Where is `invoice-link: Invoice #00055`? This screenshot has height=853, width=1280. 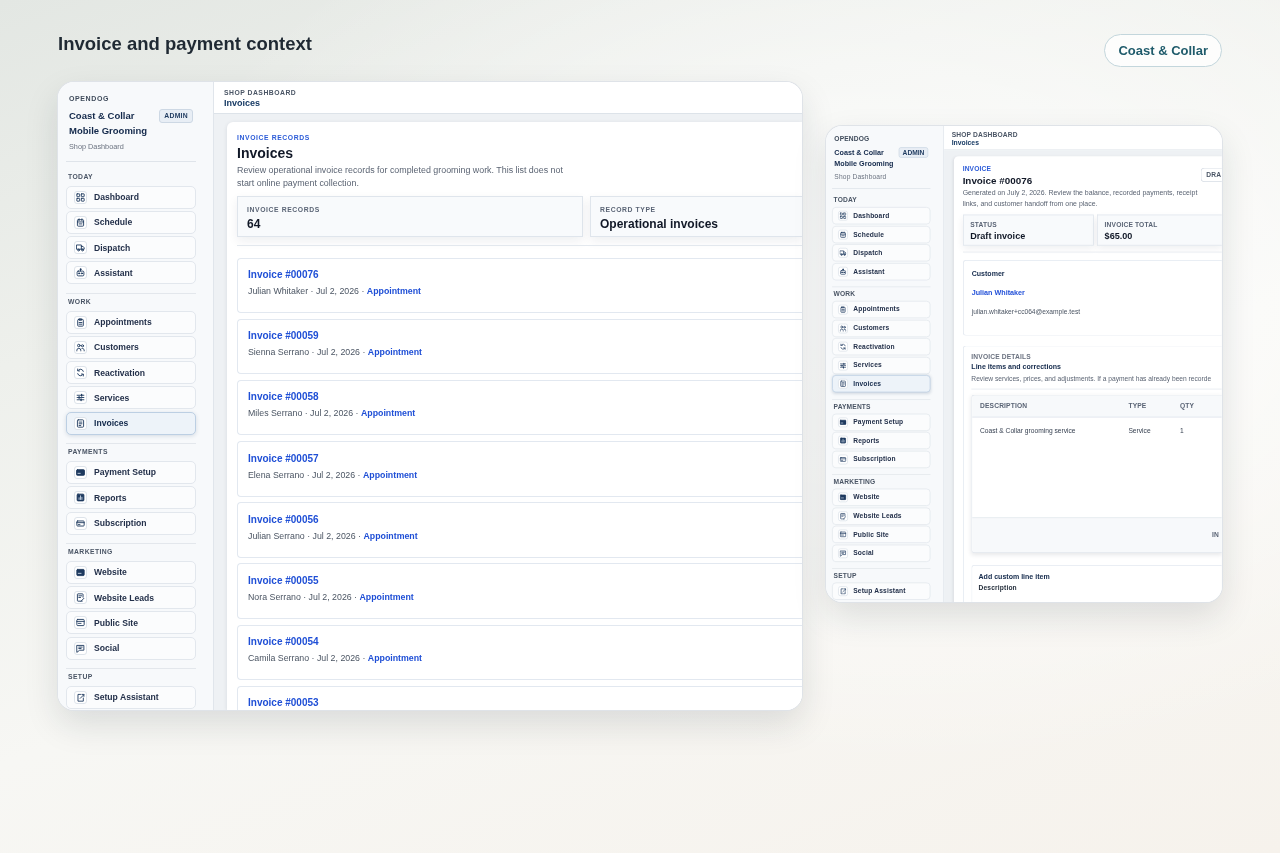 invoice-link: Invoice #00055 is located at coordinates (283, 580).